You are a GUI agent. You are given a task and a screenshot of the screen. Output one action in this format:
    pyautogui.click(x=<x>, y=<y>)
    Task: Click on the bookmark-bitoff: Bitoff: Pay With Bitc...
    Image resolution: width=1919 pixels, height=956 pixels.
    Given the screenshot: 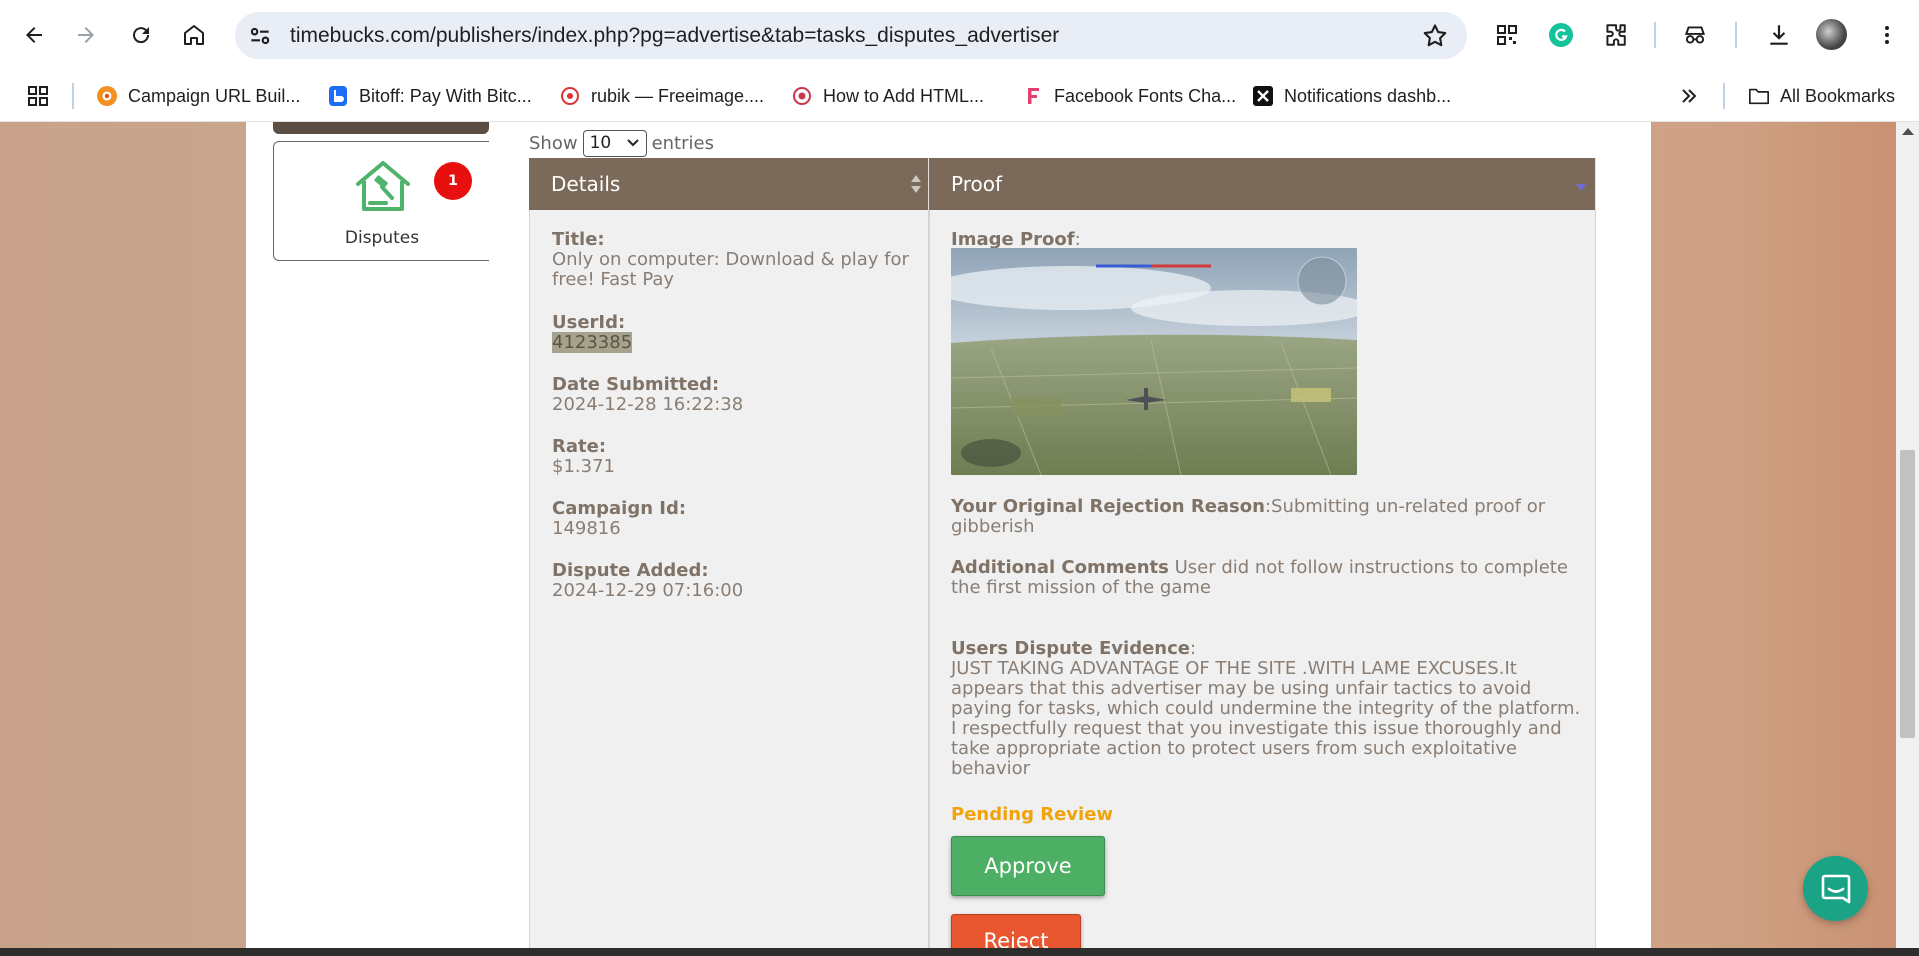 What is the action you would take?
    pyautogui.click(x=429, y=96)
    